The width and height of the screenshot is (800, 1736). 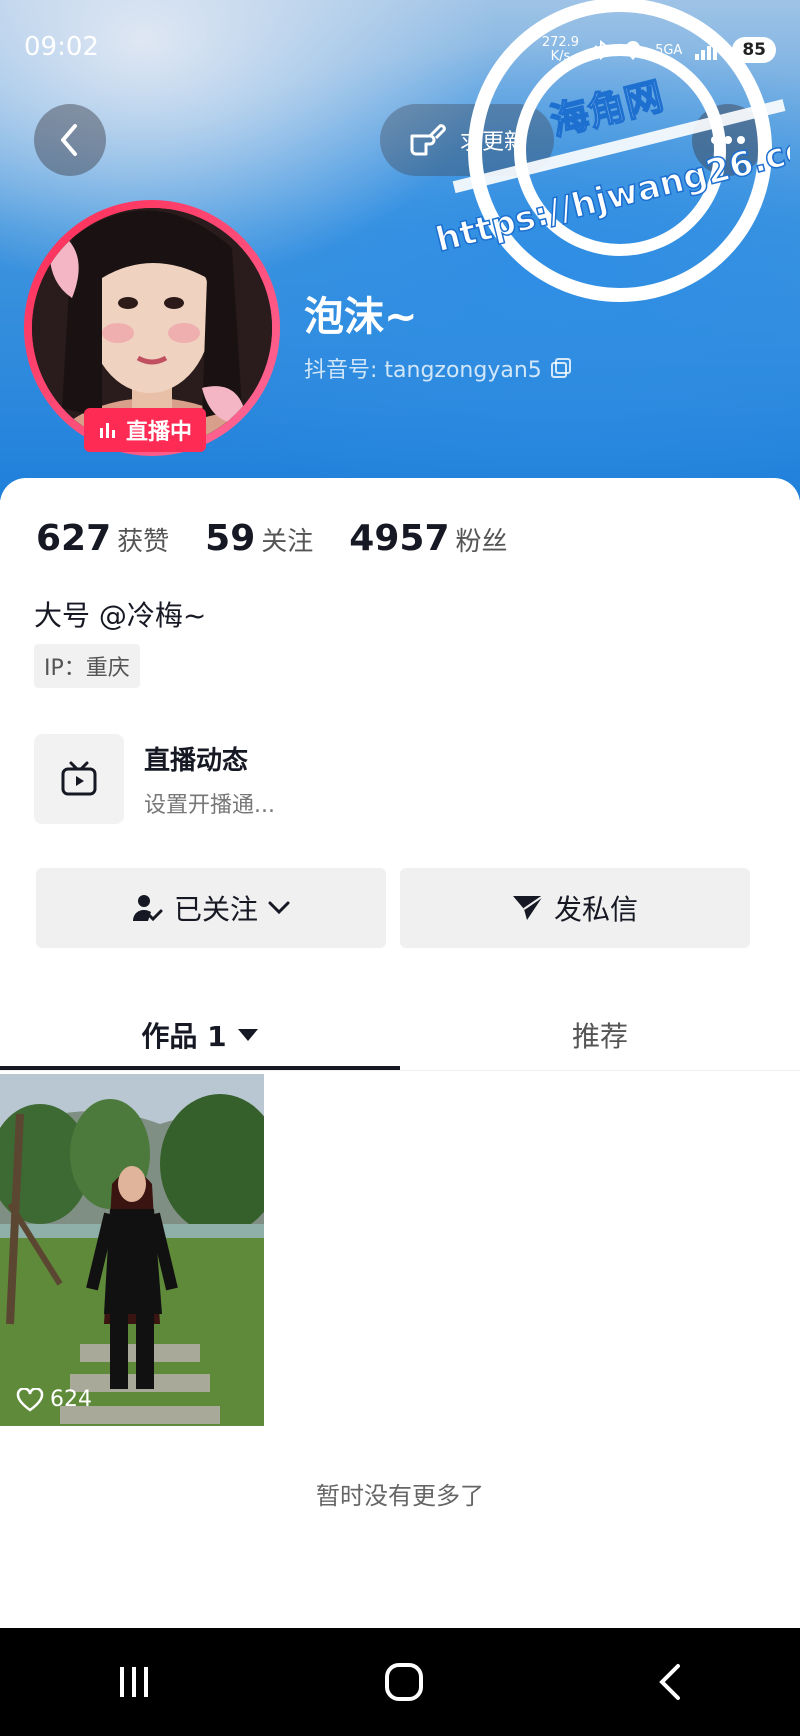 I want to click on send-icon, so click(x=528, y=907).